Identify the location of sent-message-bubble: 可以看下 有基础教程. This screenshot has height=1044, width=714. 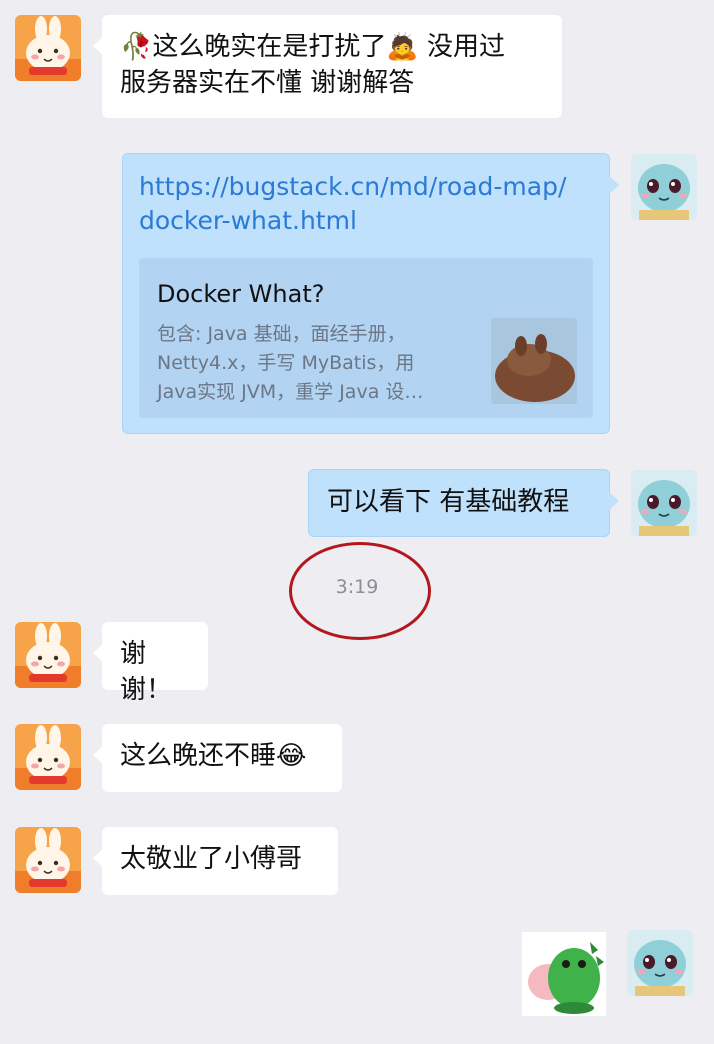
(463, 503).